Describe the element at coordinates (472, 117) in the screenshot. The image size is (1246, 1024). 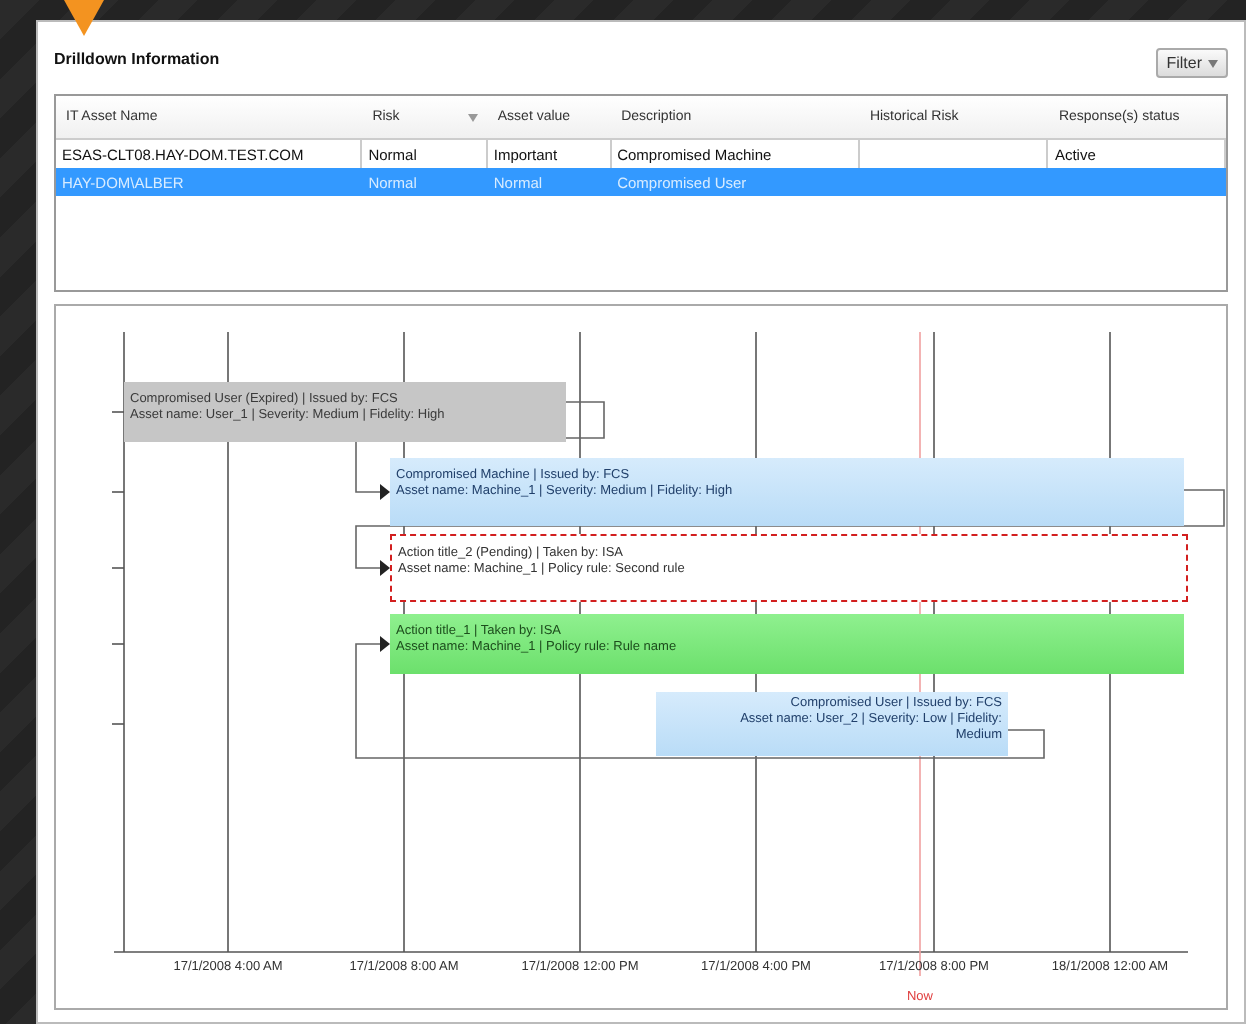
I see `sort-icon` at that location.